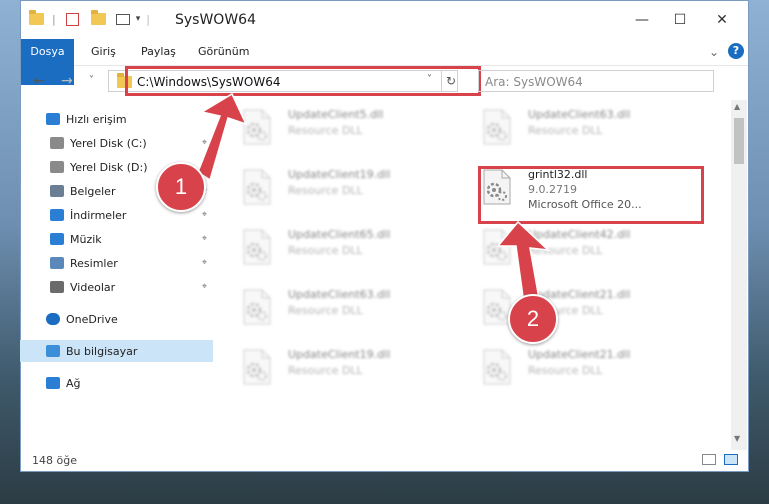  I want to click on sidebar-item-label: Müzik, so click(86, 239).